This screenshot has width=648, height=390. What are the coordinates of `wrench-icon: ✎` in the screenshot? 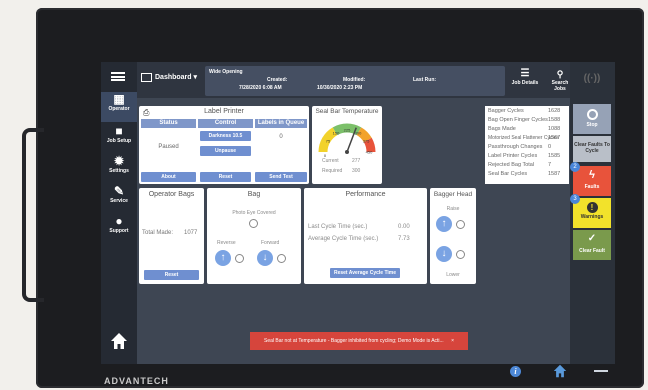 It's located at (119, 191).